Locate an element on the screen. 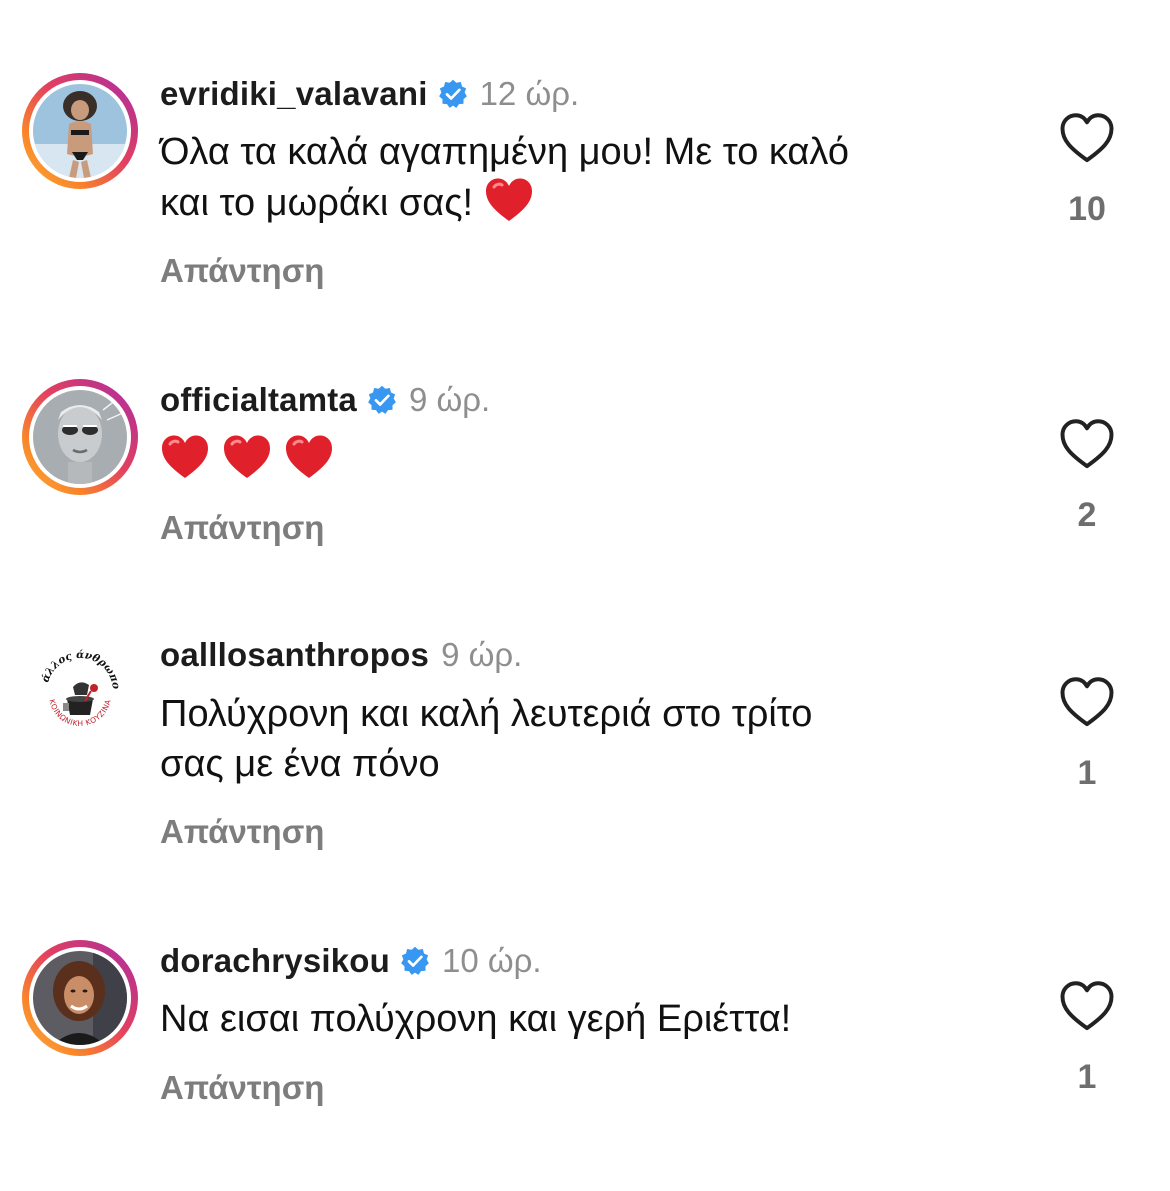 This screenshot has height=1191, width=1170. comment-text-line: Πολύχρονη και καλή λευτεριά στο τρίτο is located at coordinates (486, 714).